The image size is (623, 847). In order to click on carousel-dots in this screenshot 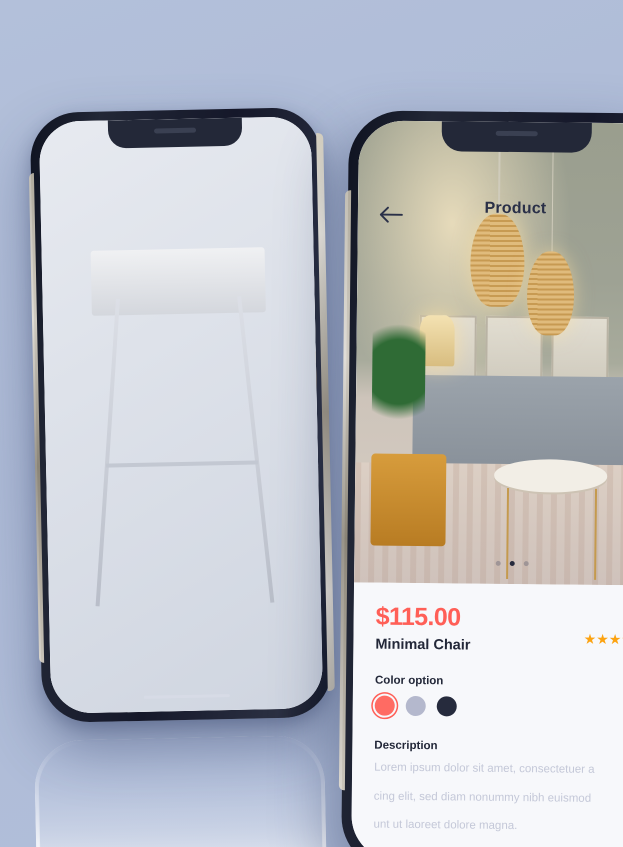, I will do `click(512, 563)`.